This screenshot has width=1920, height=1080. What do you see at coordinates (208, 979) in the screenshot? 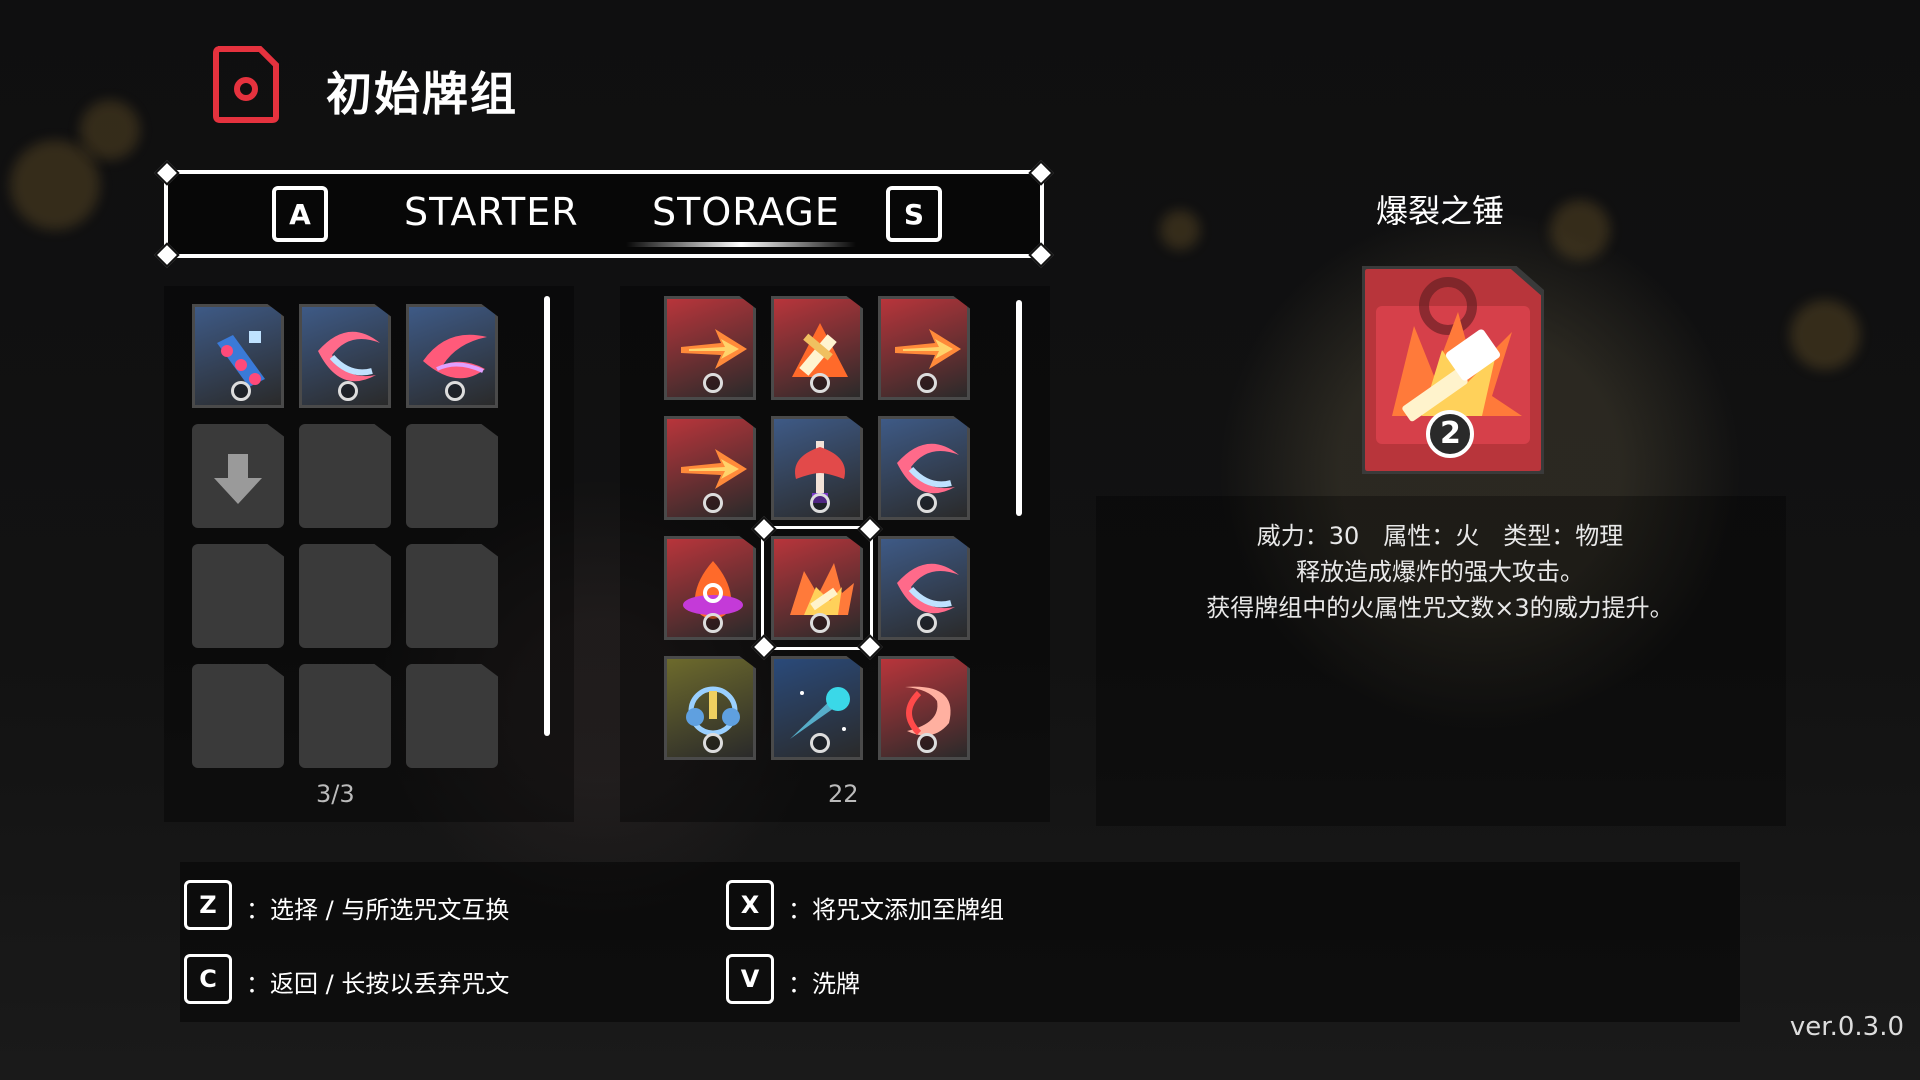
I see `key-c: C` at bounding box center [208, 979].